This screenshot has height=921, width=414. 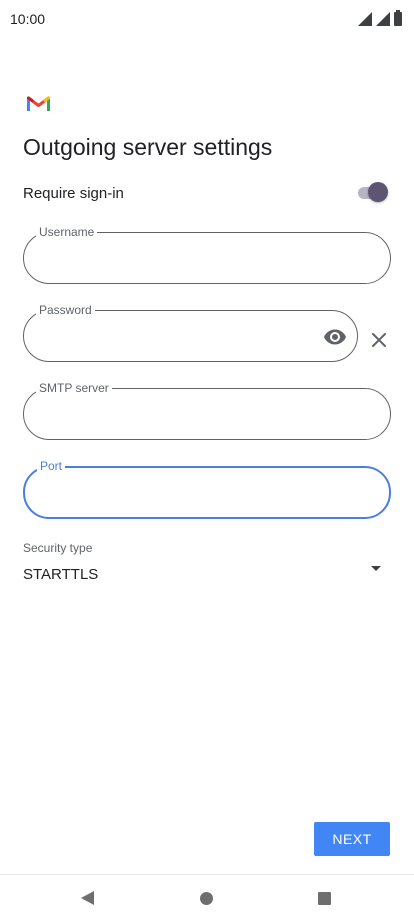 What do you see at coordinates (207, 495) in the screenshot?
I see `port-input` at bounding box center [207, 495].